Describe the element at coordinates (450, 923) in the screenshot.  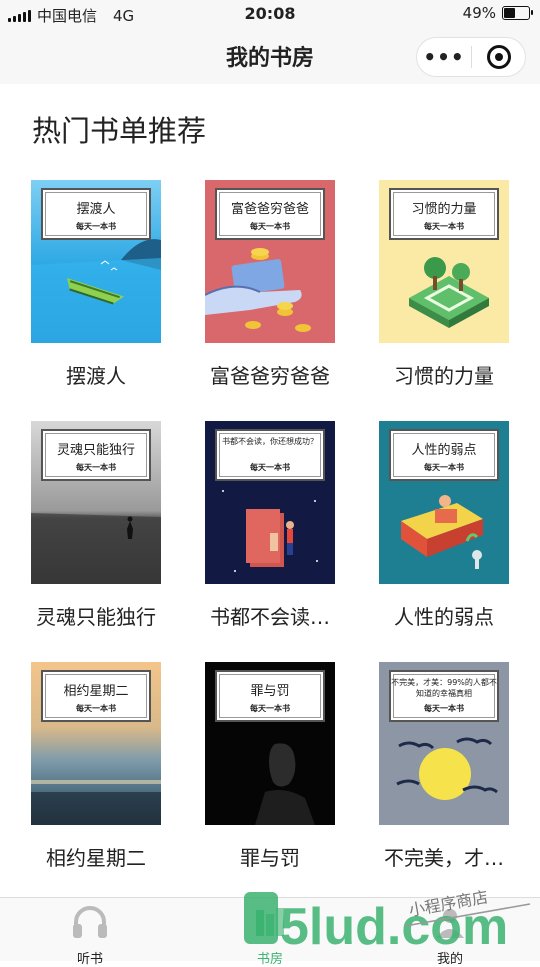
I see `user-icon` at that location.